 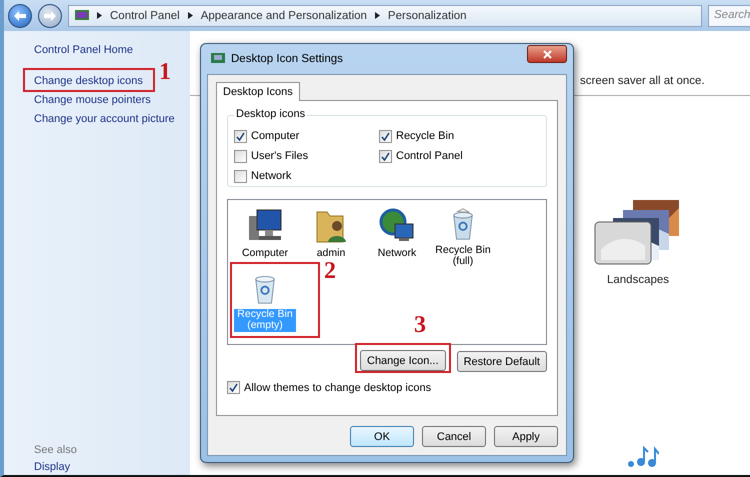 I want to click on step-number: 3, so click(x=420, y=325).